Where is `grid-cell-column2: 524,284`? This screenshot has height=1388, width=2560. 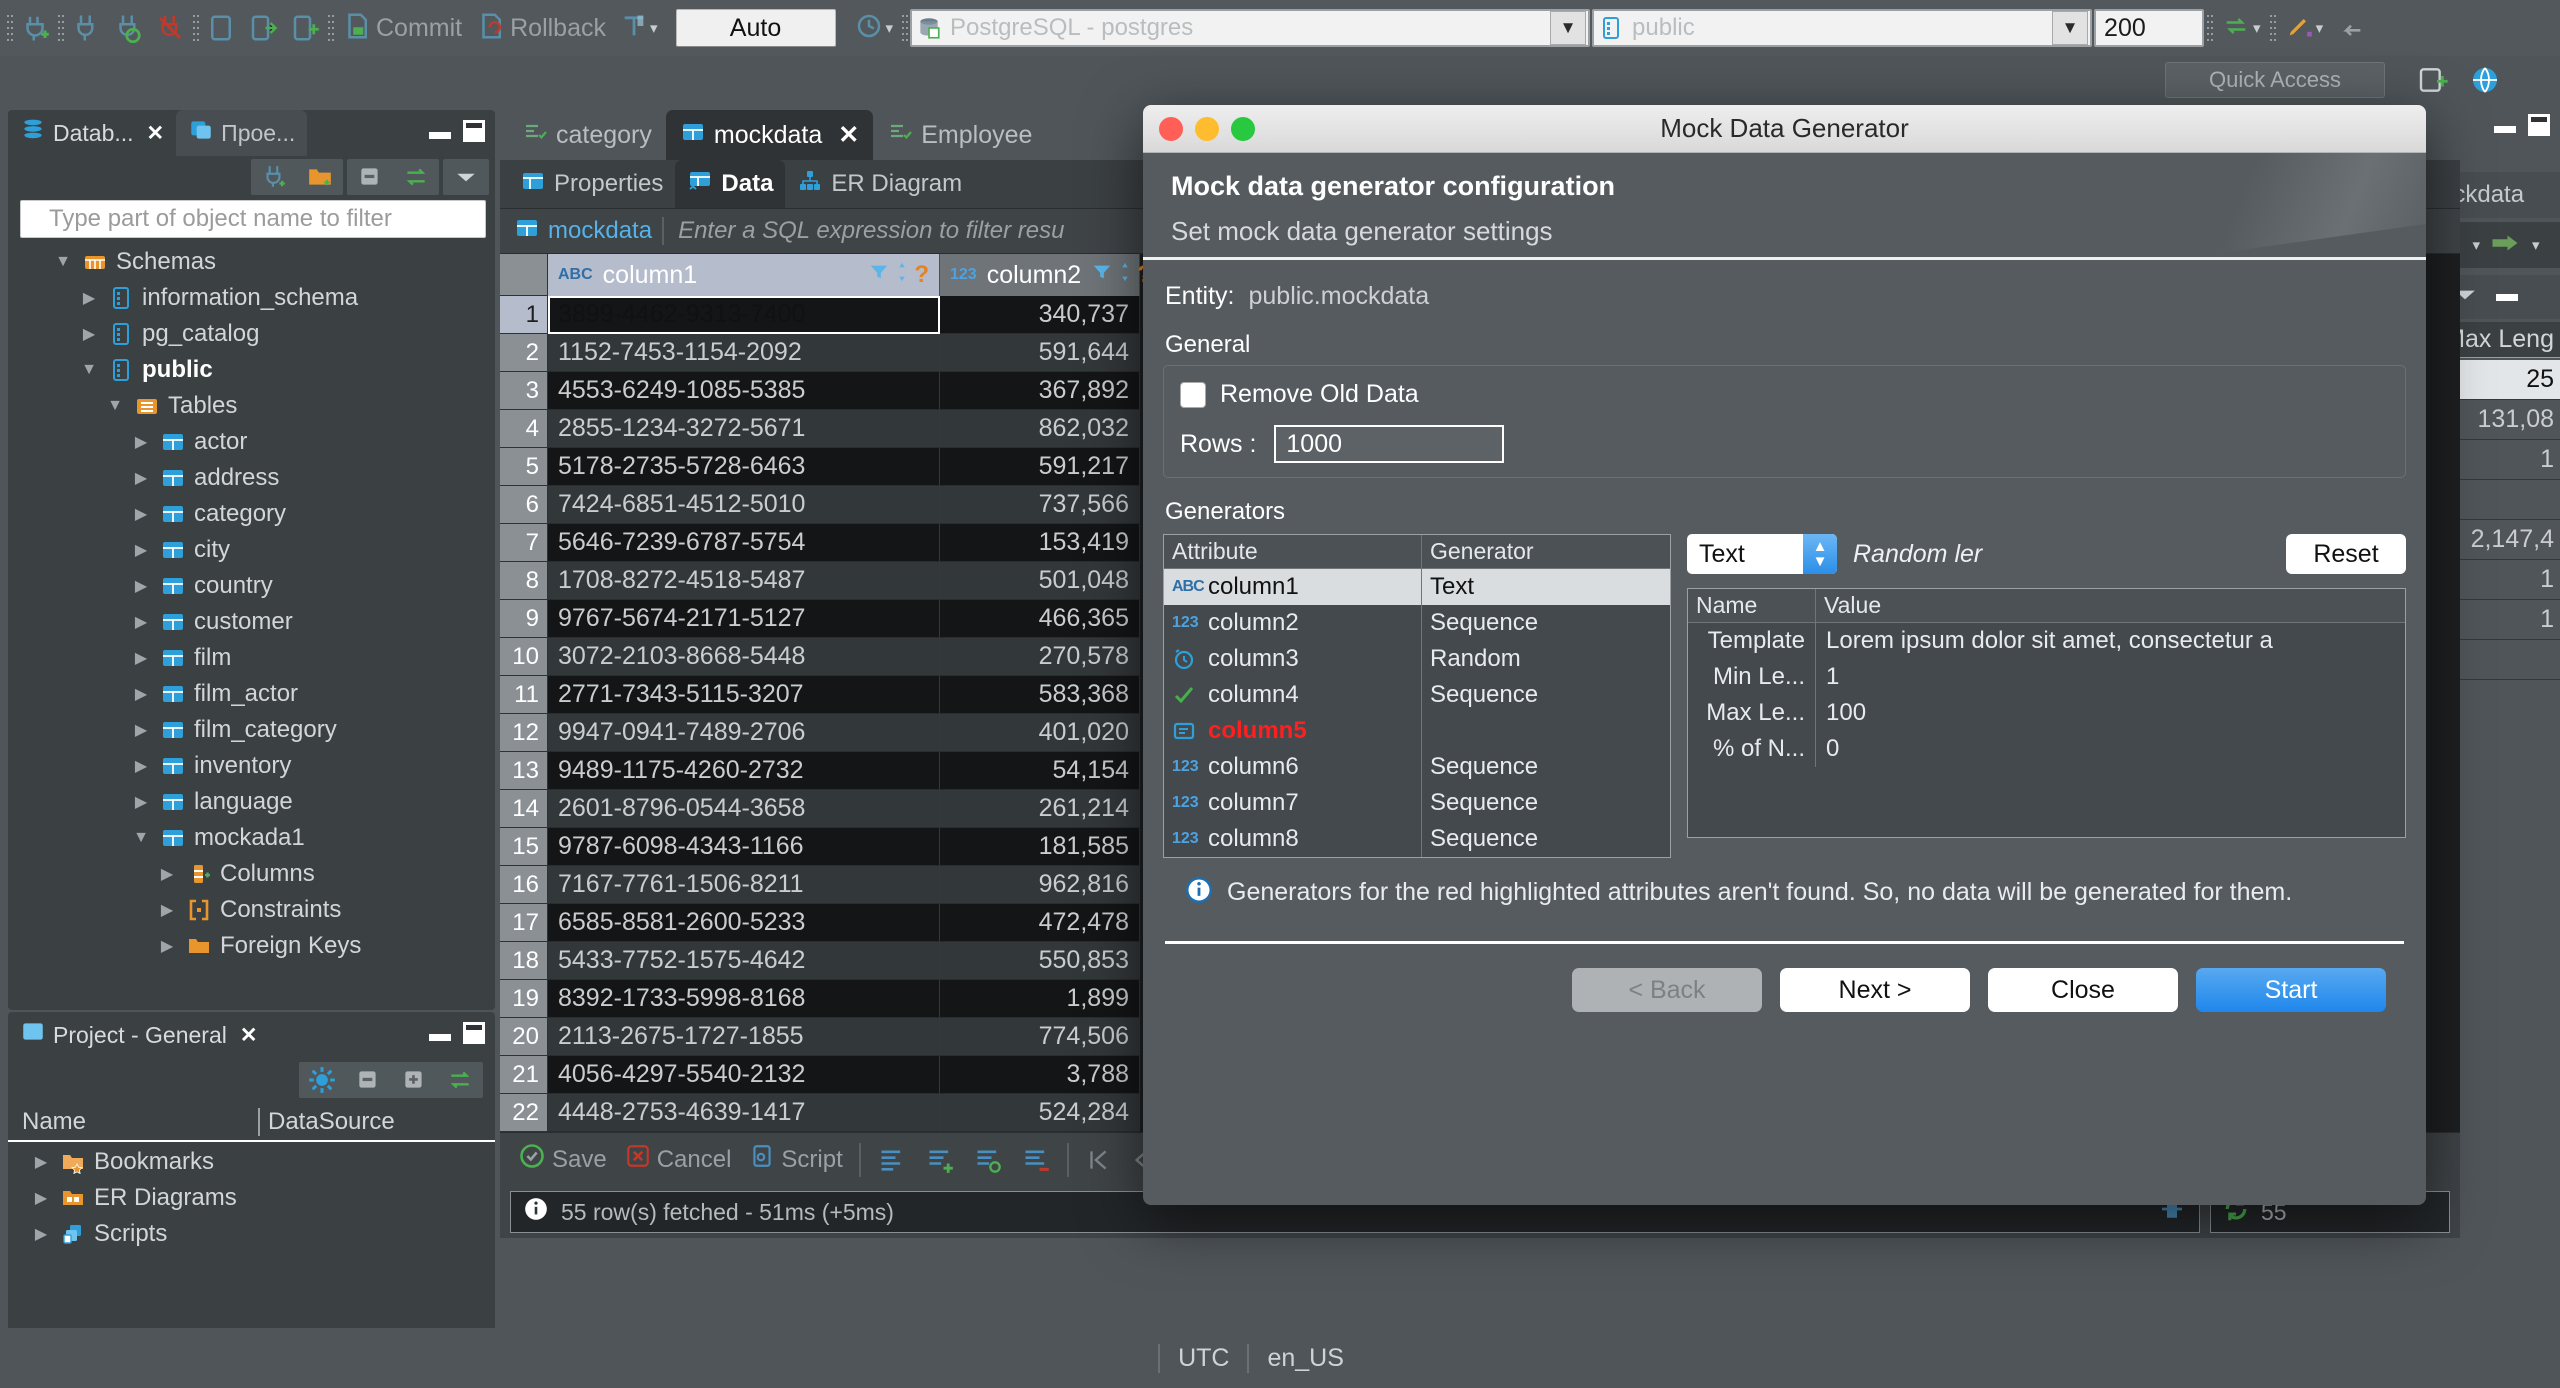 grid-cell-column2: 524,284 is located at coordinates (1040, 1113).